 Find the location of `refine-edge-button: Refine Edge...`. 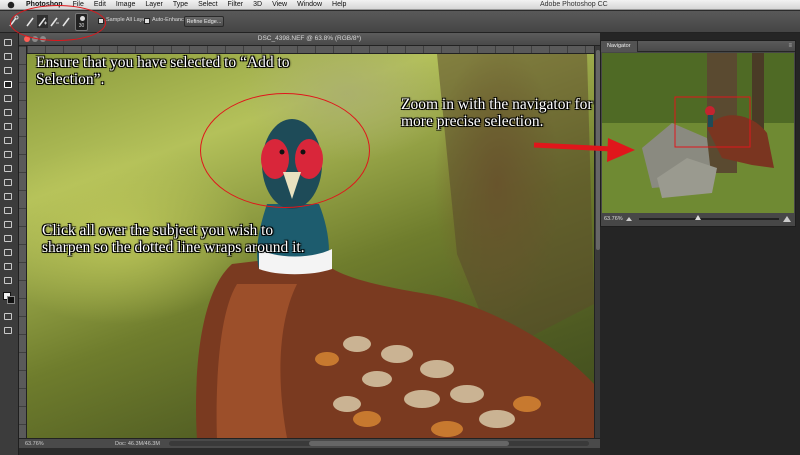

refine-edge-button: Refine Edge... is located at coordinates (204, 21).